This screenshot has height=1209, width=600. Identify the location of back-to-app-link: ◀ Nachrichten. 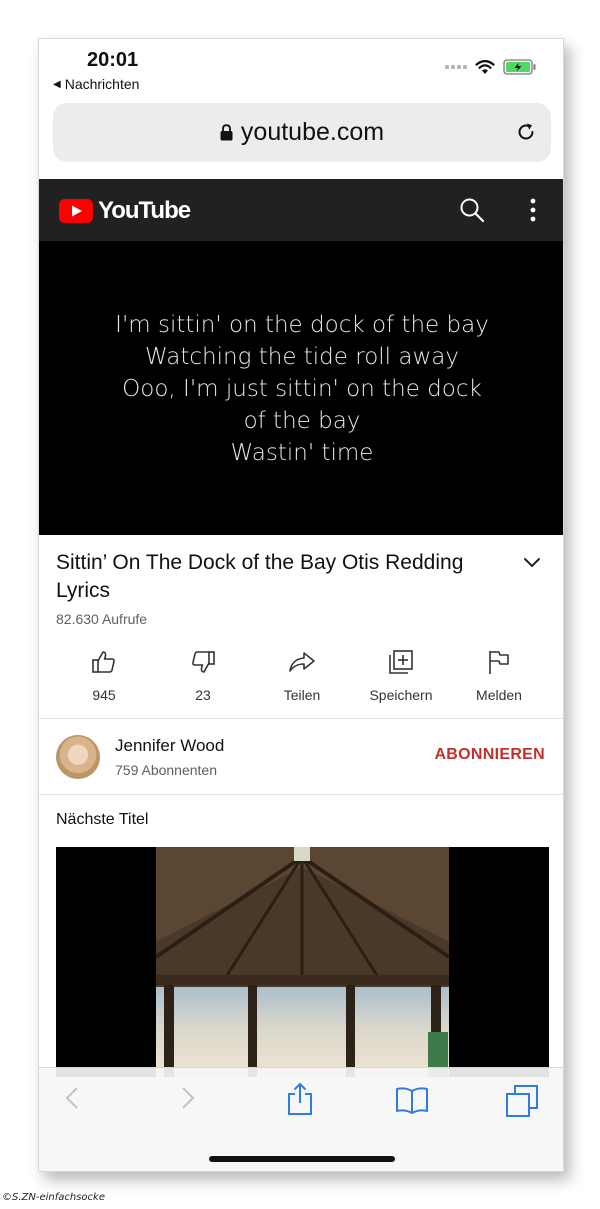
(96, 84).